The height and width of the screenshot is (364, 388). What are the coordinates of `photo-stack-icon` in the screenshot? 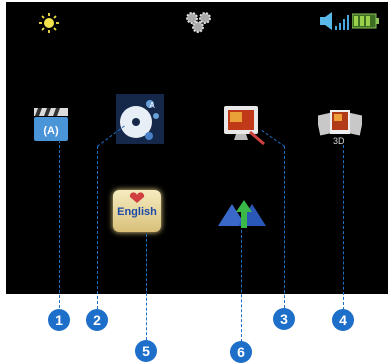 It's located at (340, 123).